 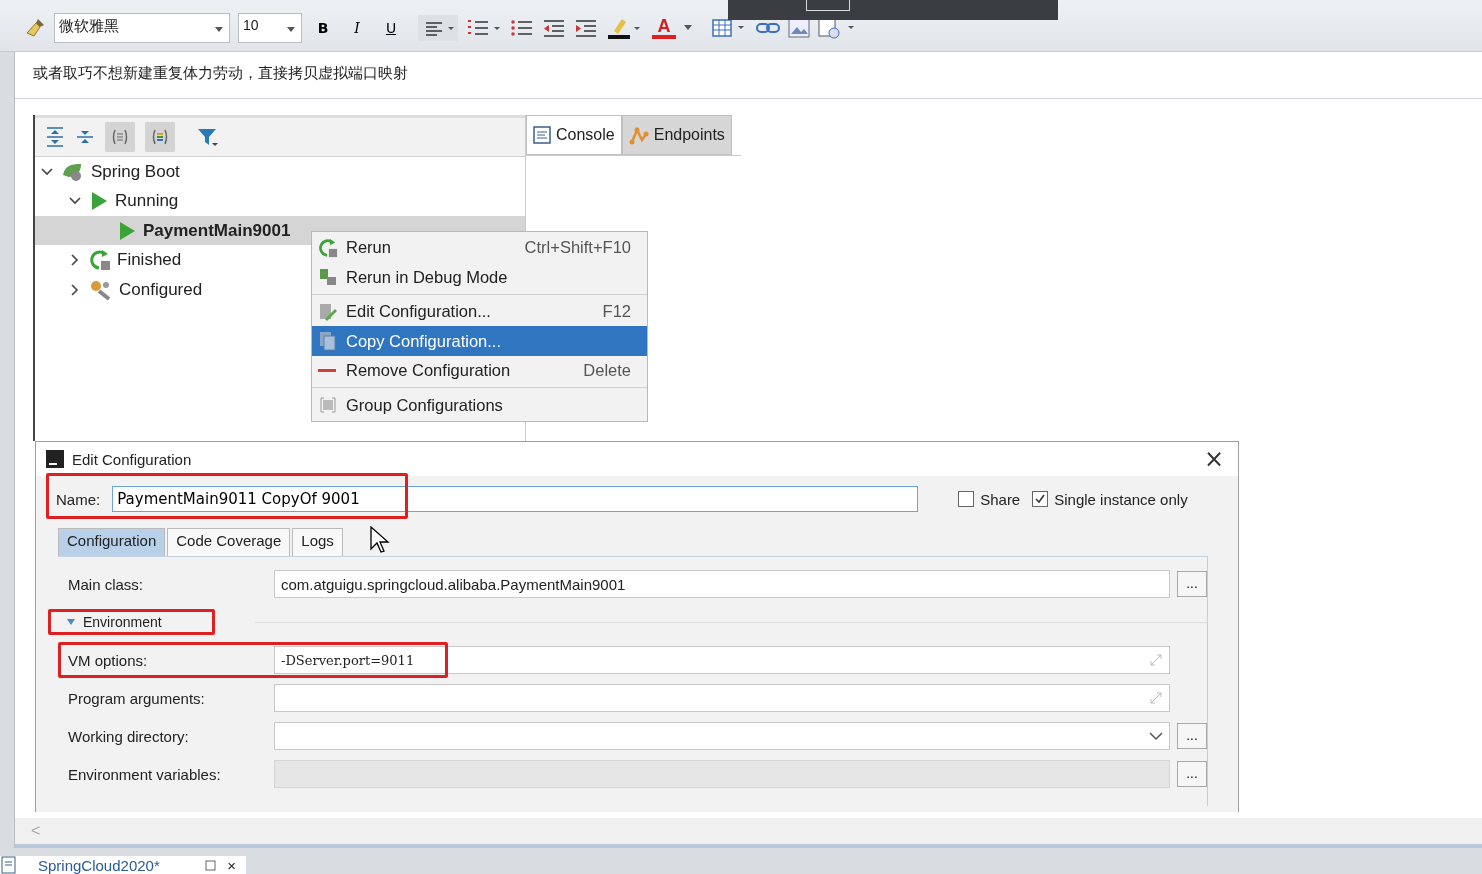 I want to click on format-button: B, so click(x=323, y=27).